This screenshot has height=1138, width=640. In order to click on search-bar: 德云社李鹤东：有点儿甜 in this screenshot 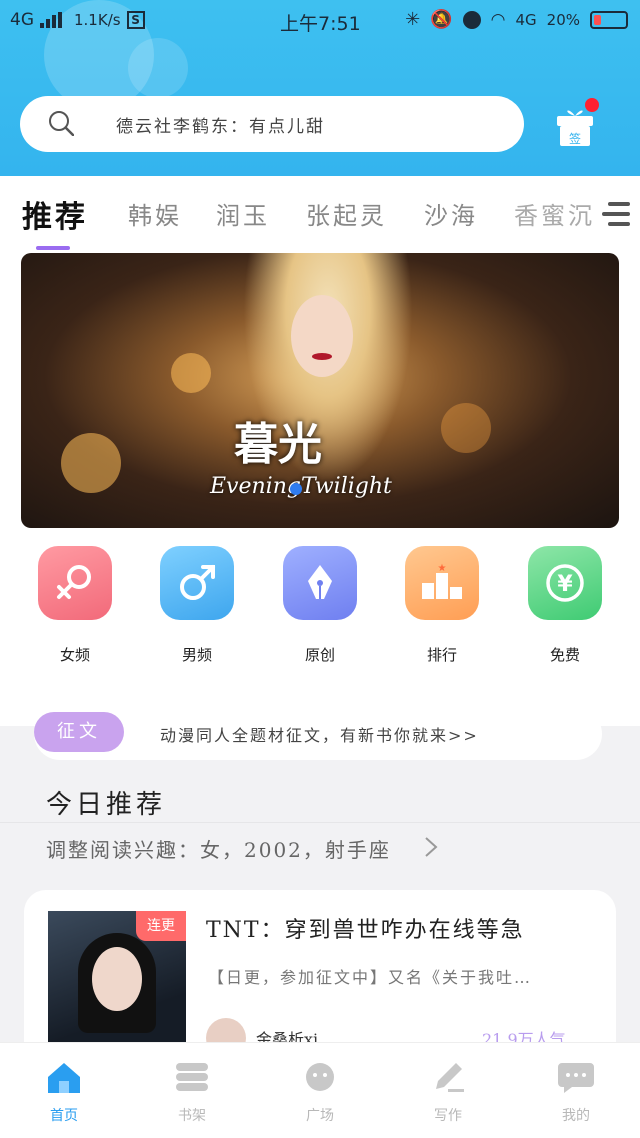, I will do `click(272, 124)`.